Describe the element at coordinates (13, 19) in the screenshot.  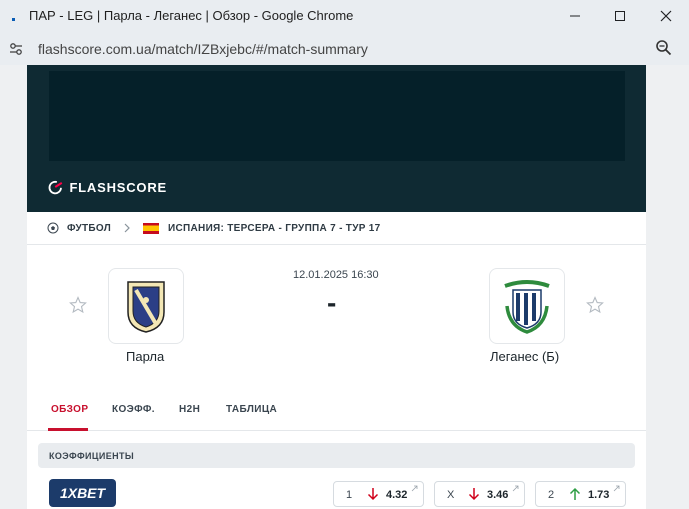
I see `flashscore-tab-icon` at that location.